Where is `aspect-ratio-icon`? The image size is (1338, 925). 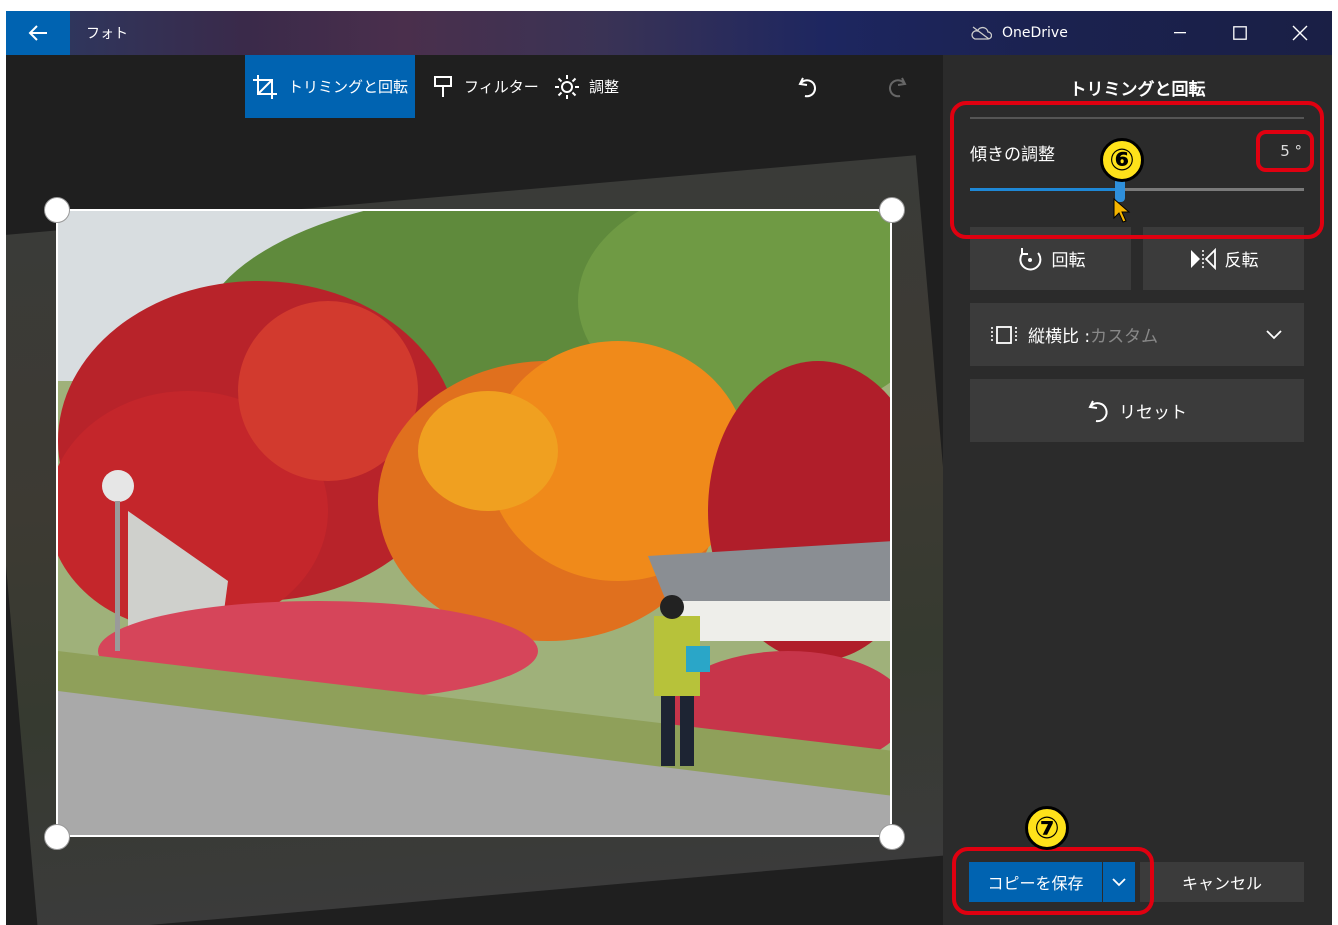
aspect-ratio-icon is located at coordinates (1004, 334).